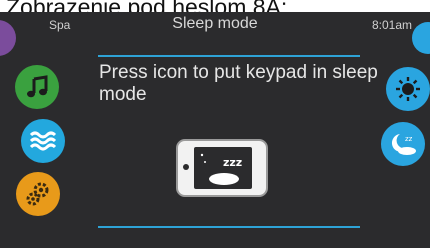  I want to click on keypad-sleep-icon: zzz, so click(223, 168).